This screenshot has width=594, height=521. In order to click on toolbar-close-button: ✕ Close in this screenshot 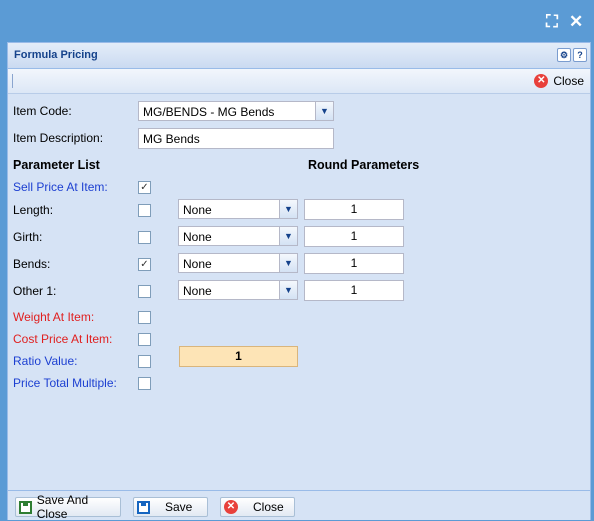, I will do `click(559, 81)`.